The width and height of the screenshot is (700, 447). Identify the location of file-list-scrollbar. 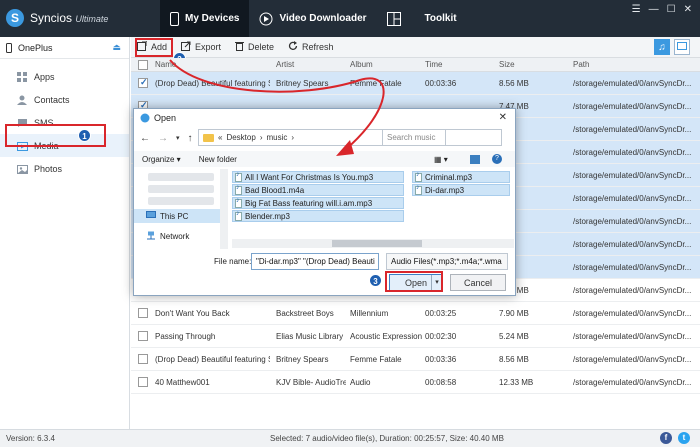
(373, 243).